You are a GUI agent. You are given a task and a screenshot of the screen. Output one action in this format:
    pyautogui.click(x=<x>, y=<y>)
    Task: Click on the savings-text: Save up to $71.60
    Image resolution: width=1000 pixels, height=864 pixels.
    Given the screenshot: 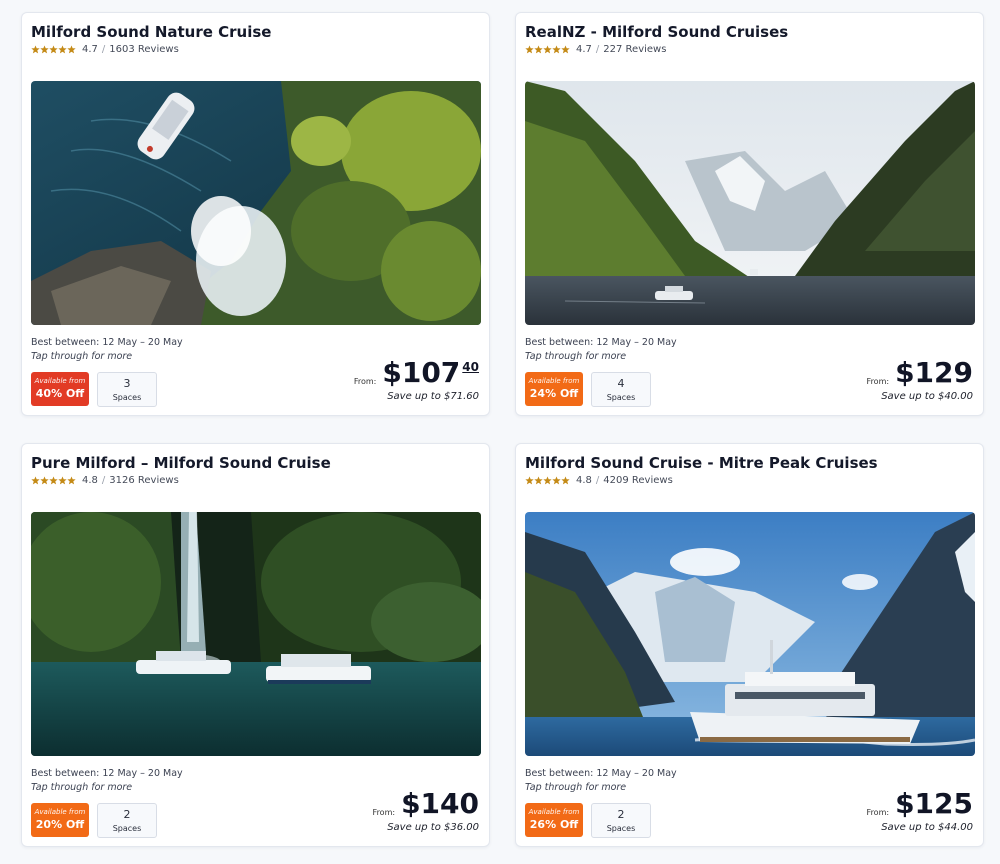 What is the action you would take?
    pyautogui.click(x=433, y=396)
    